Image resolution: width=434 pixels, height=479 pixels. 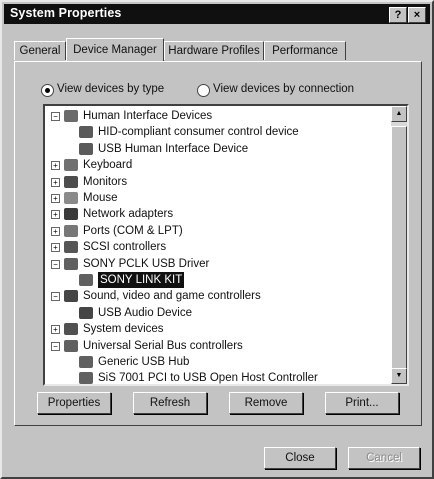 I want to click on view-by-connection-label: View devices by connection, so click(x=284, y=89).